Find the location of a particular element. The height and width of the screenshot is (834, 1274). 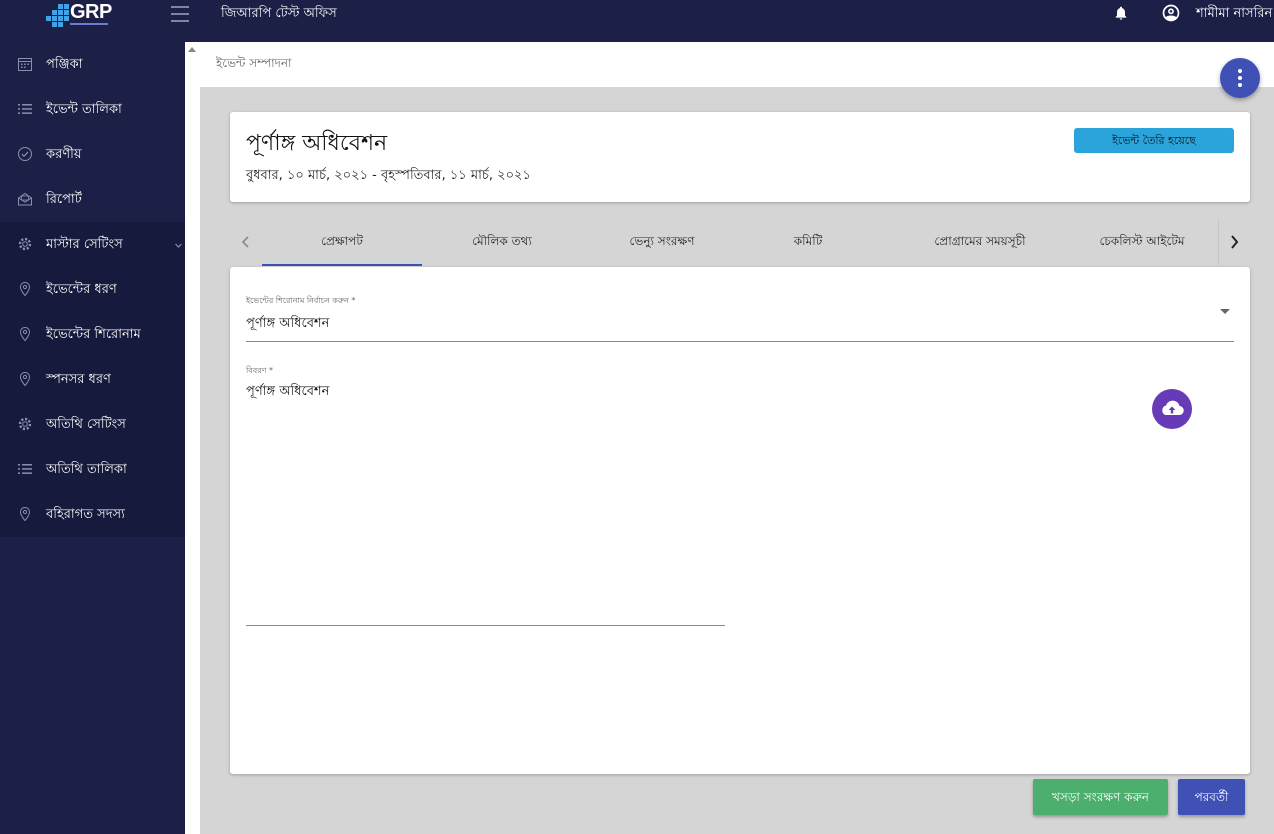

sidebar-item-calendar: পঞ্জিকা is located at coordinates (92, 64).